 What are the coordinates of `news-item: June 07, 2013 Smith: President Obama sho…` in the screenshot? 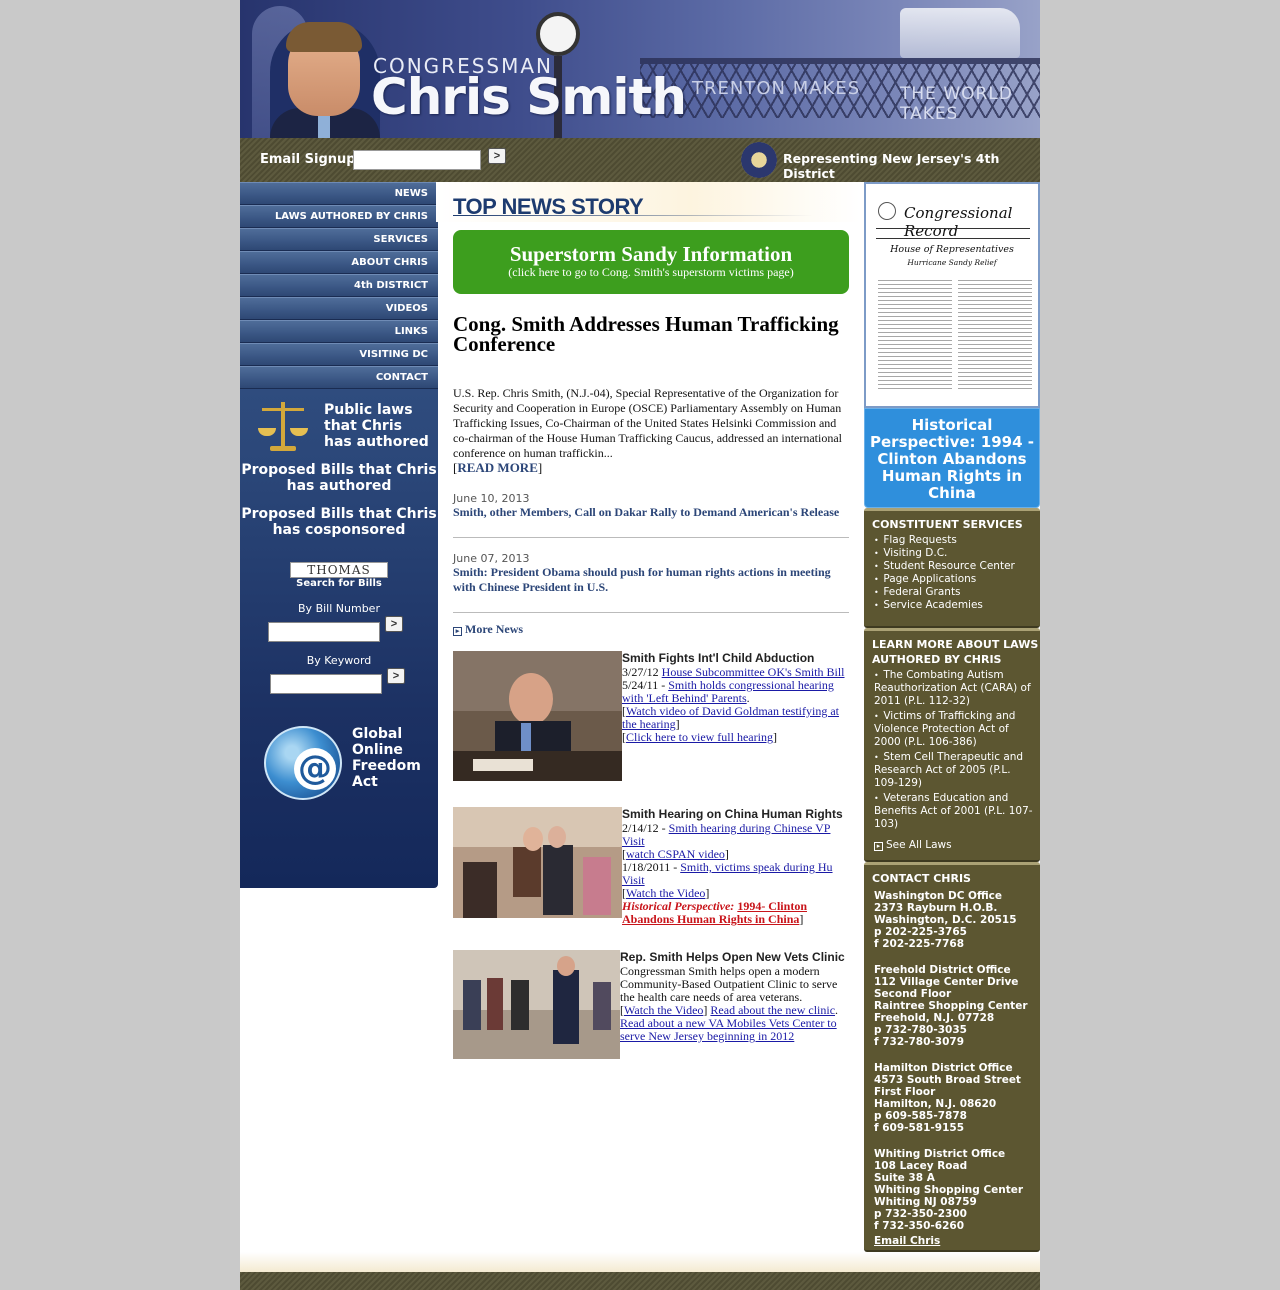 It's located at (651, 573).